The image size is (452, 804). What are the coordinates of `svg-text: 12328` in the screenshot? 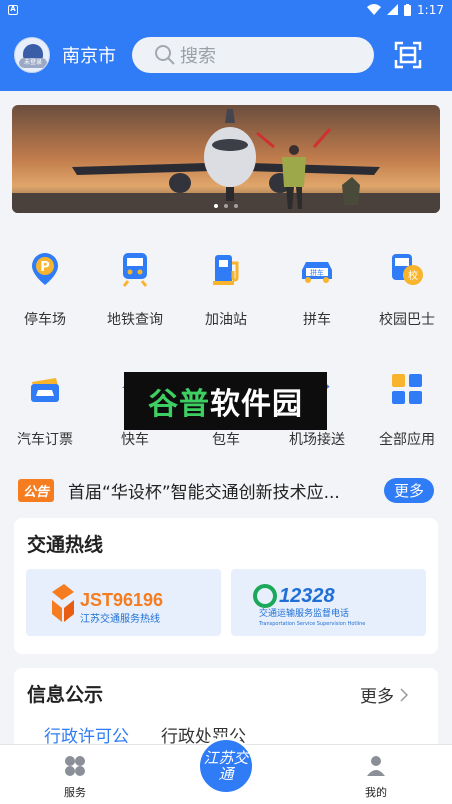 It's located at (307, 596).